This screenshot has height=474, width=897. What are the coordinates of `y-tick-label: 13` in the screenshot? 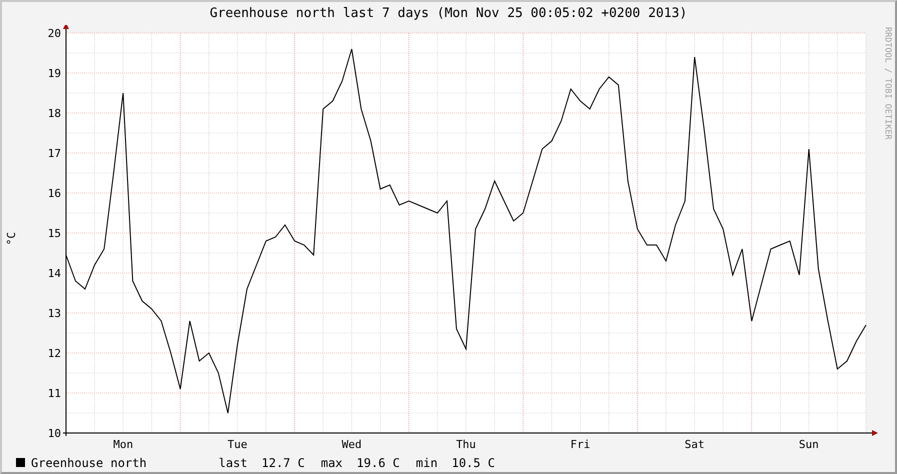 It's located at (54, 313).